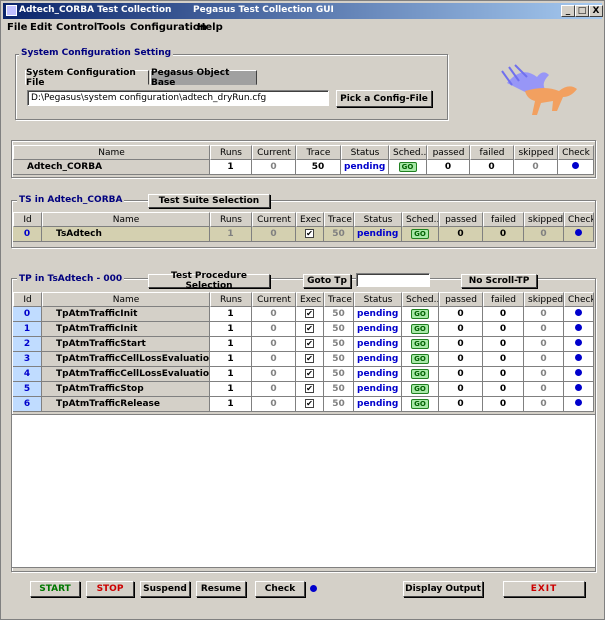  I want to click on test-suite-selection-button: Test Suite Selection, so click(209, 201).